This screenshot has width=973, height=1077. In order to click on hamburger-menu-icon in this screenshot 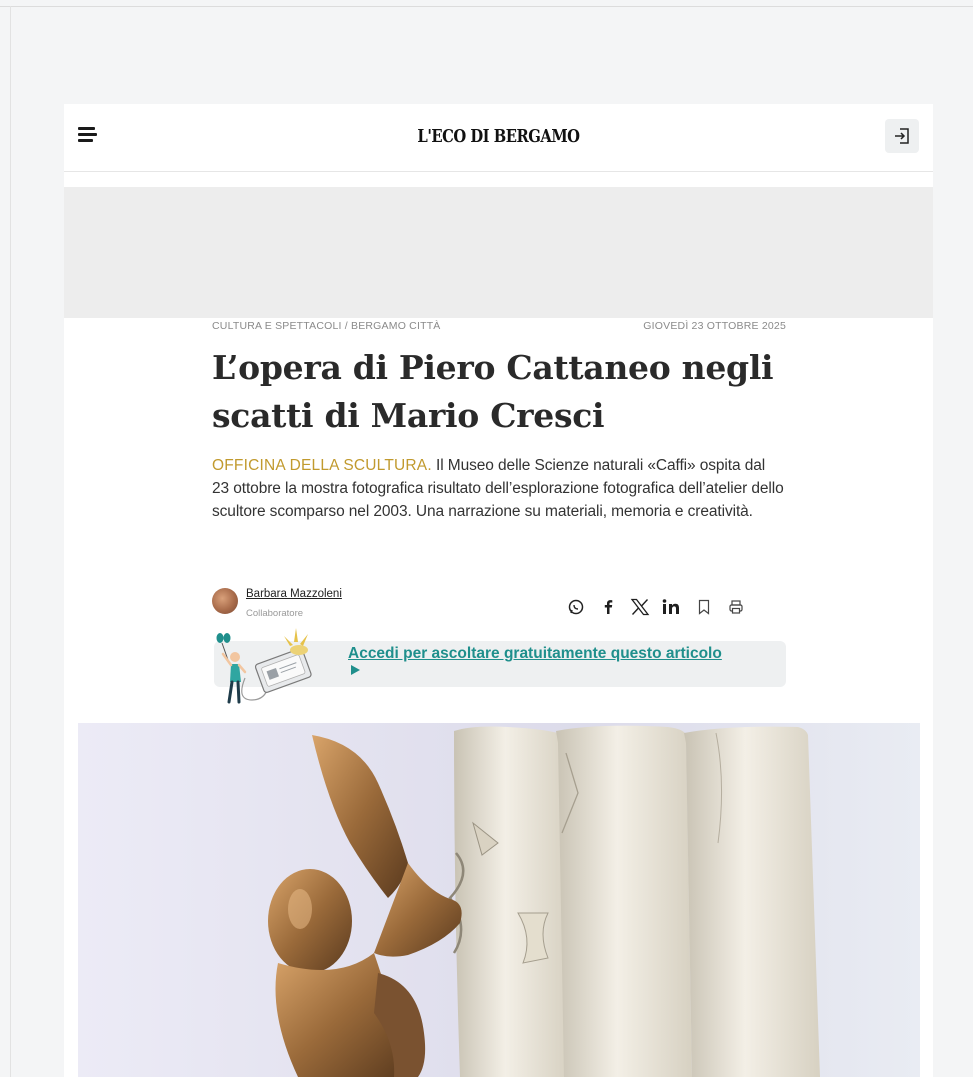, I will do `click(89, 137)`.